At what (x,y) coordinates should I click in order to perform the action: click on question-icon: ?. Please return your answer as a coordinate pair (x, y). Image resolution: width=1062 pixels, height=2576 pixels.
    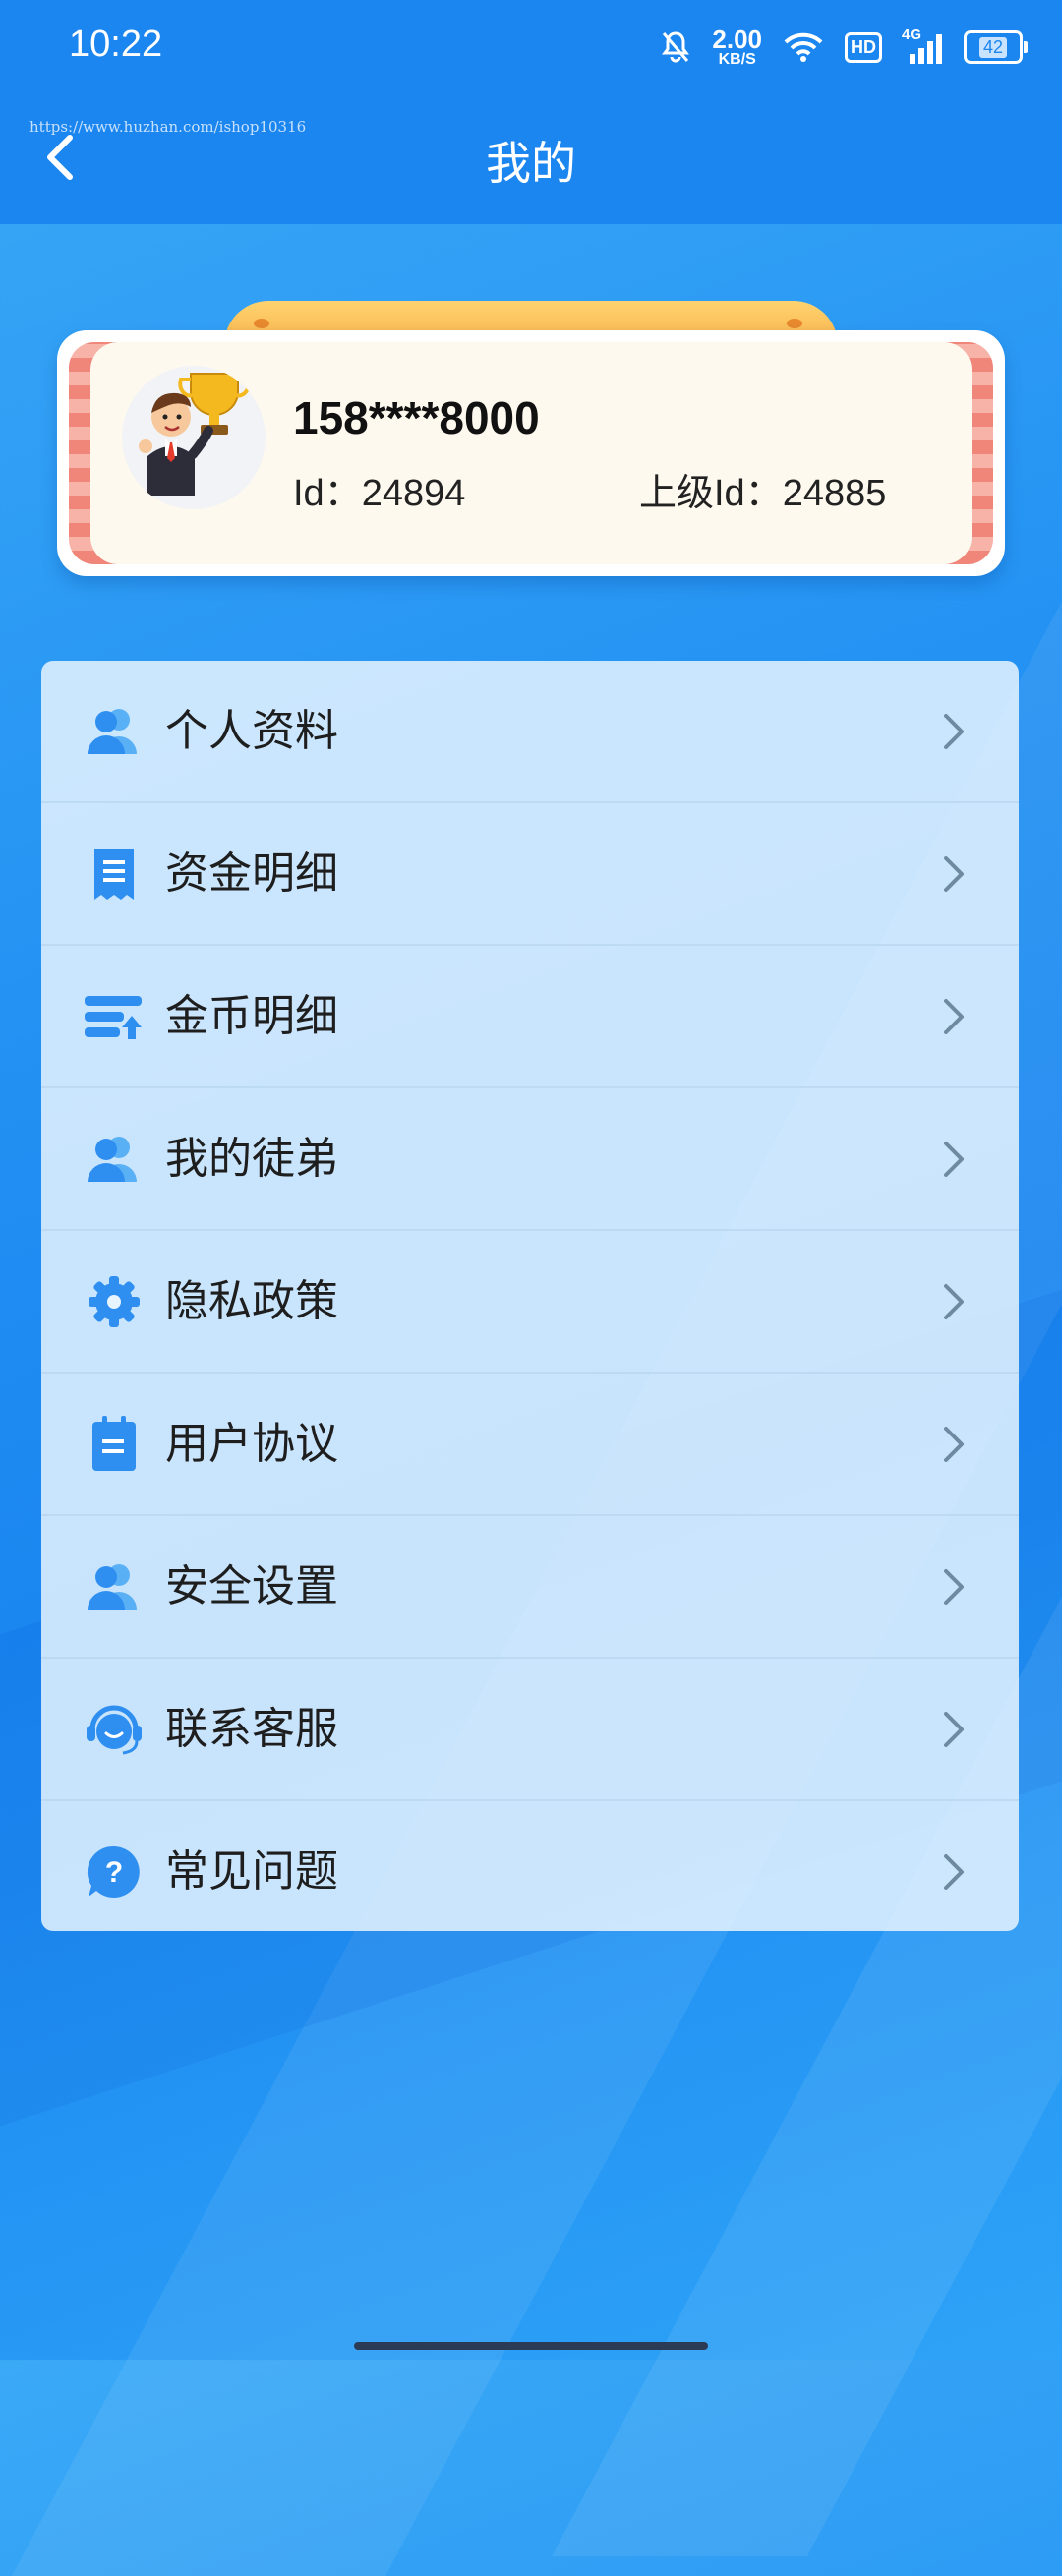
    Looking at the image, I should click on (114, 1872).